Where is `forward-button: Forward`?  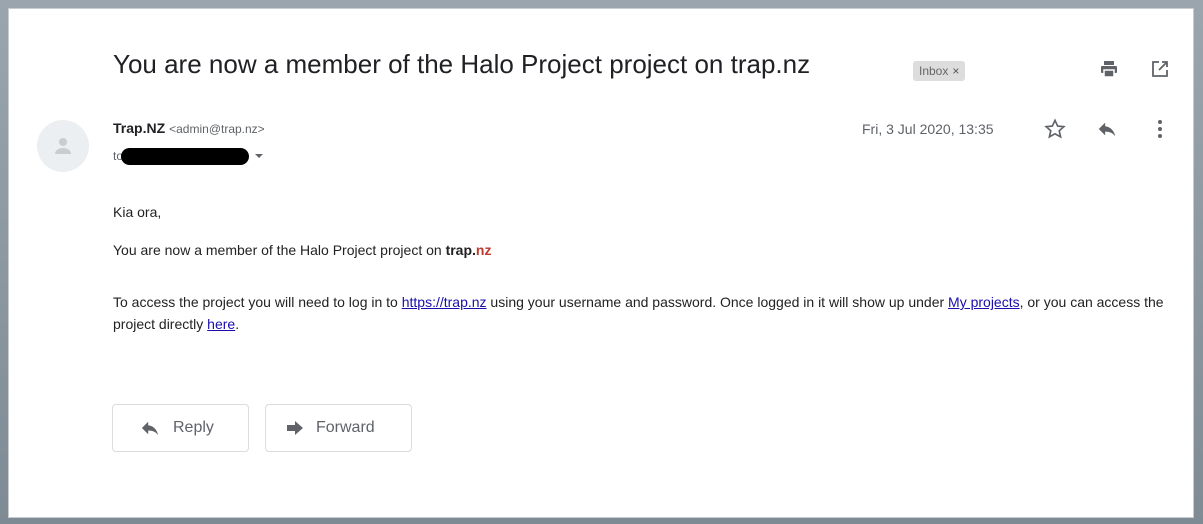 forward-button: Forward is located at coordinates (338, 428).